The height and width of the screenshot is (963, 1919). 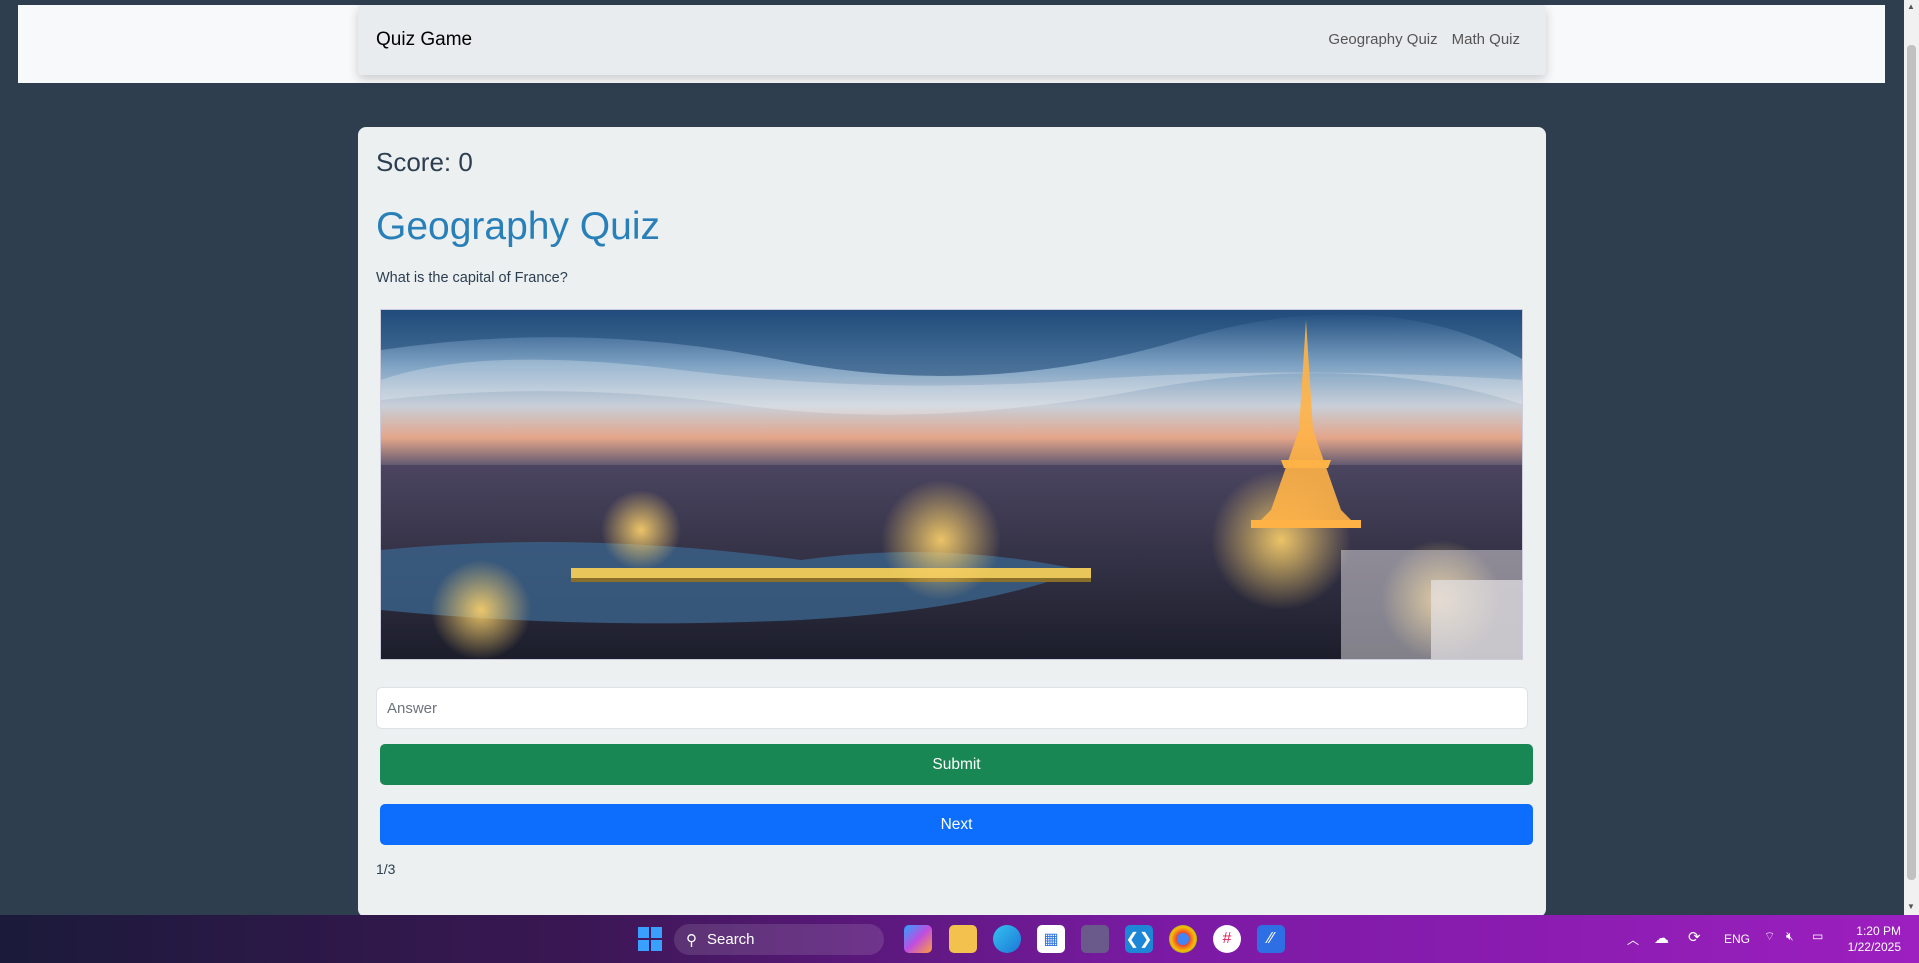 What do you see at coordinates (691, 940) in the screenshot?
I see `search-icon: ⚲` at bounding box center [691, 940].